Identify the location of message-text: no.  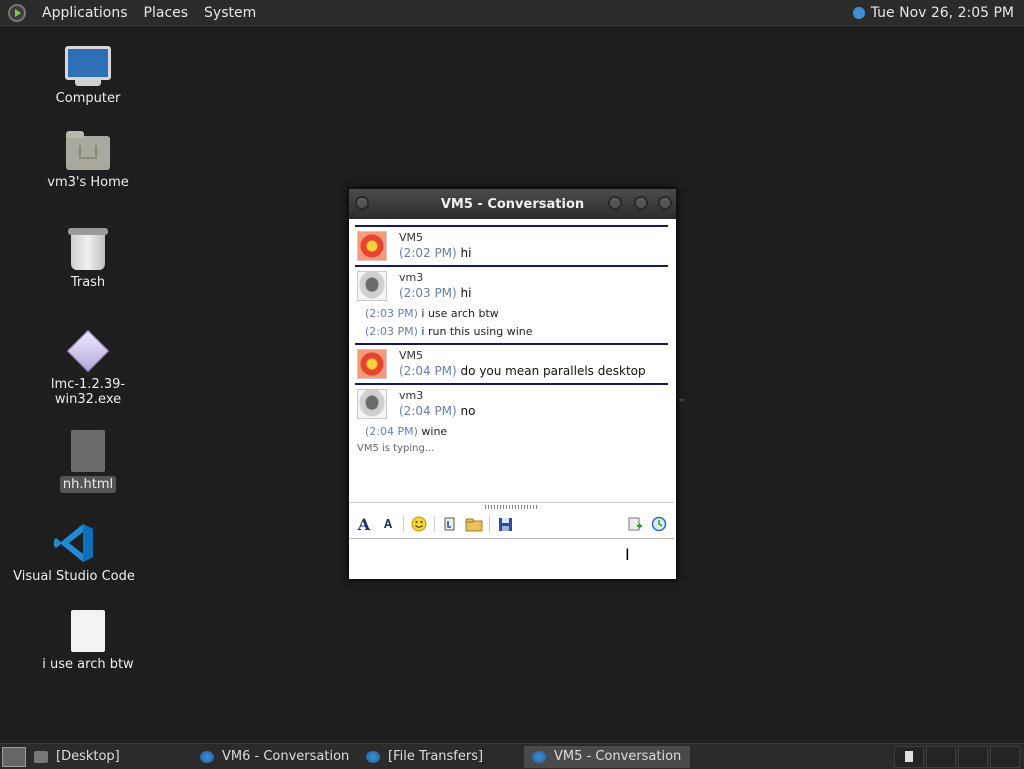
(468, 411).